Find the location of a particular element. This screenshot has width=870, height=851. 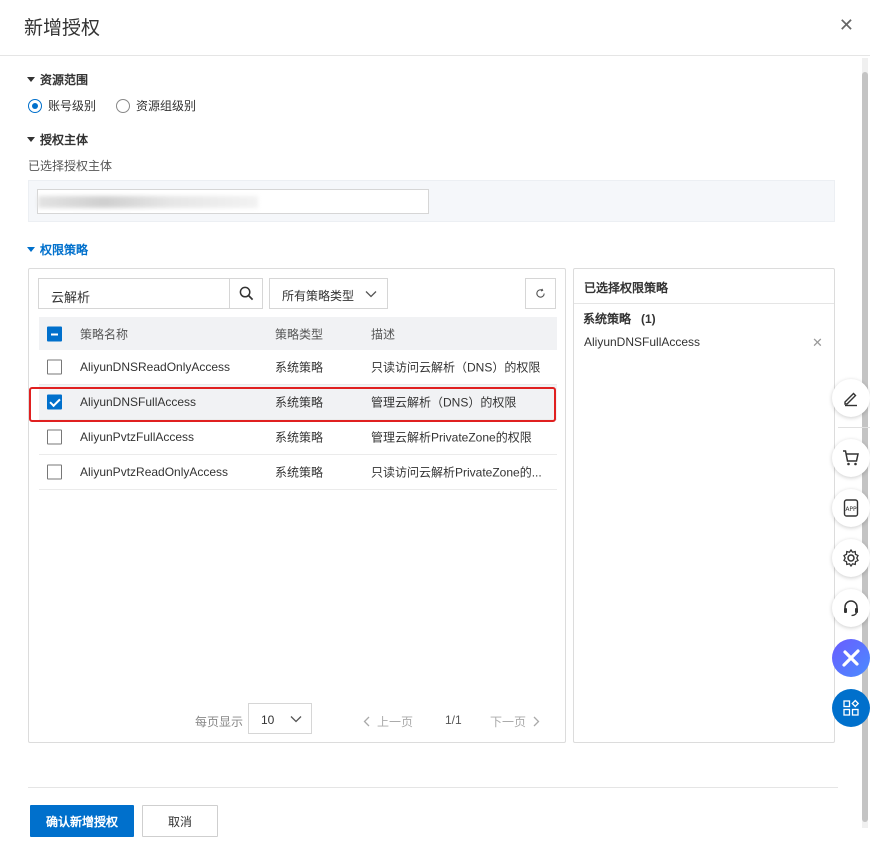

radio-label: 资源组级别 is located at coordinates (166, 106).